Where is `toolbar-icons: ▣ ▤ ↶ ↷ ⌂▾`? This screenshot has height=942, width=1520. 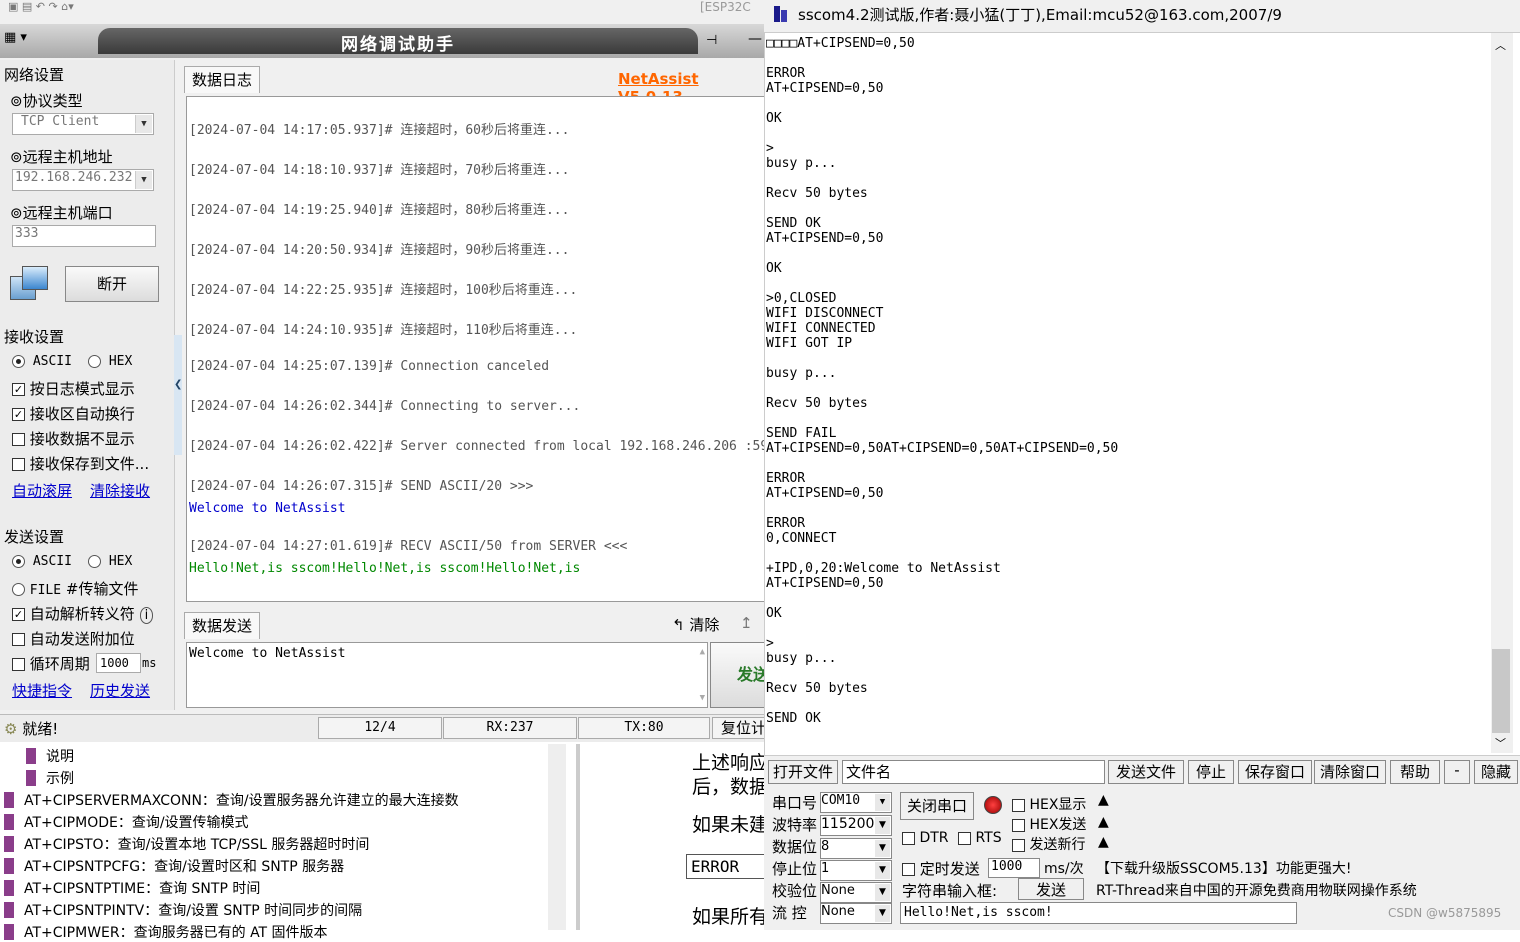
toolbar-icons: ▣ ▤ ↶ ↷ ⌂▾ is located at coordinates (41, 6).